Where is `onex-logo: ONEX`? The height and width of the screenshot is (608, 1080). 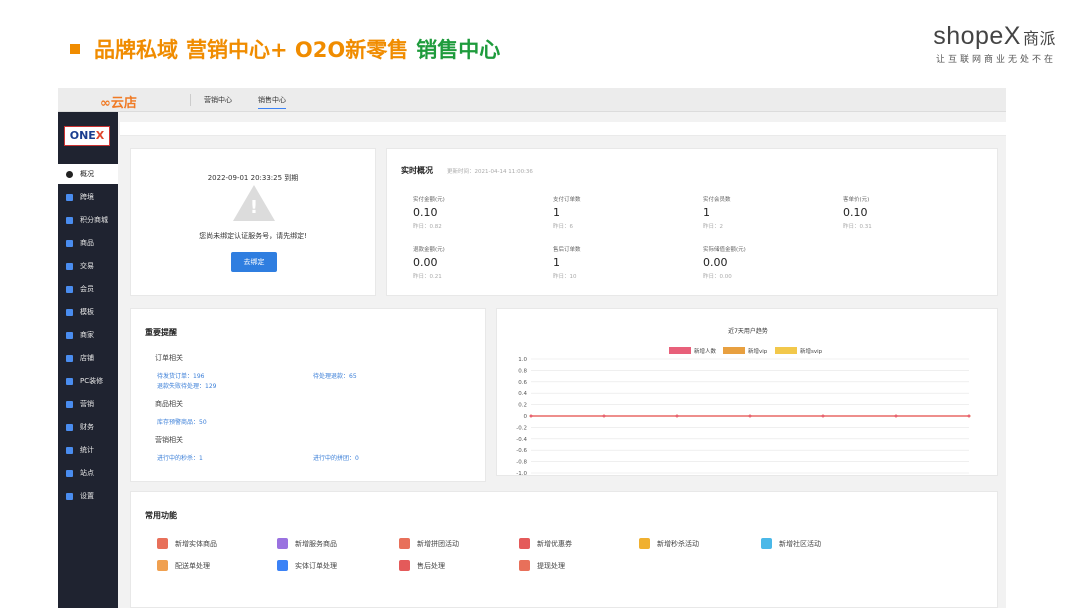
onex-logo: ONEX is located at coordinates (87, 136).